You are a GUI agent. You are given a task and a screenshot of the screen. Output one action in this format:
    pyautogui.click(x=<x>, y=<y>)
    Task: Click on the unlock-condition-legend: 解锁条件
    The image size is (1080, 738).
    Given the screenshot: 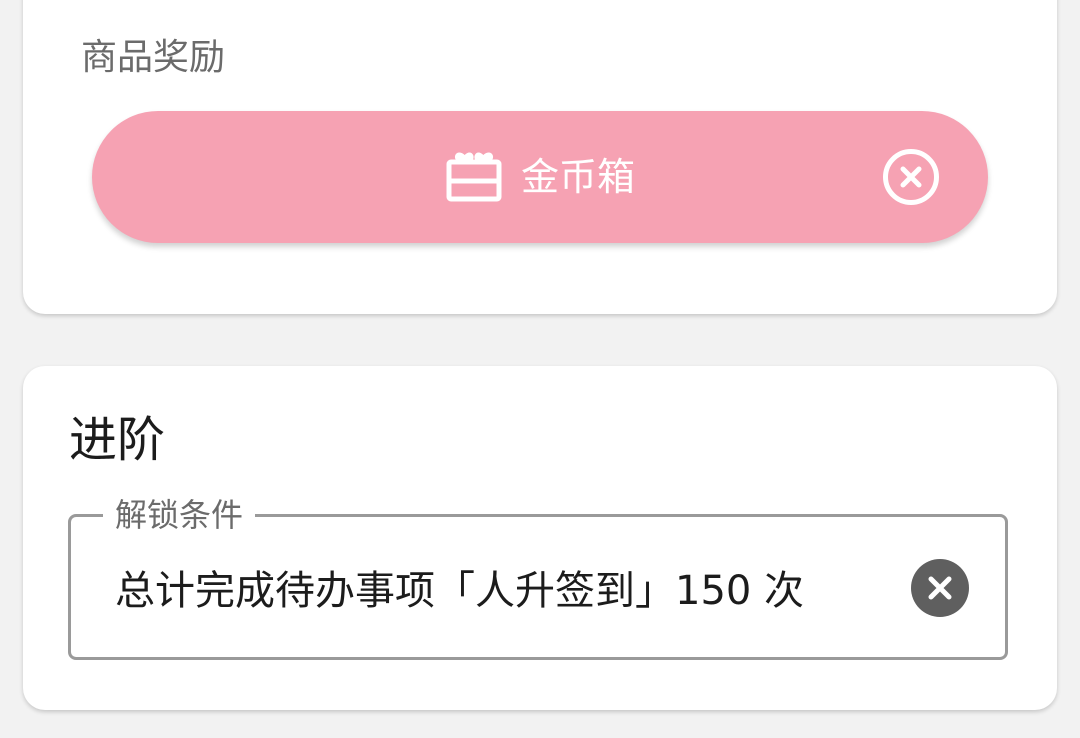 What is the action you would take?
    pyautogui.click(x=179, y=515)
    